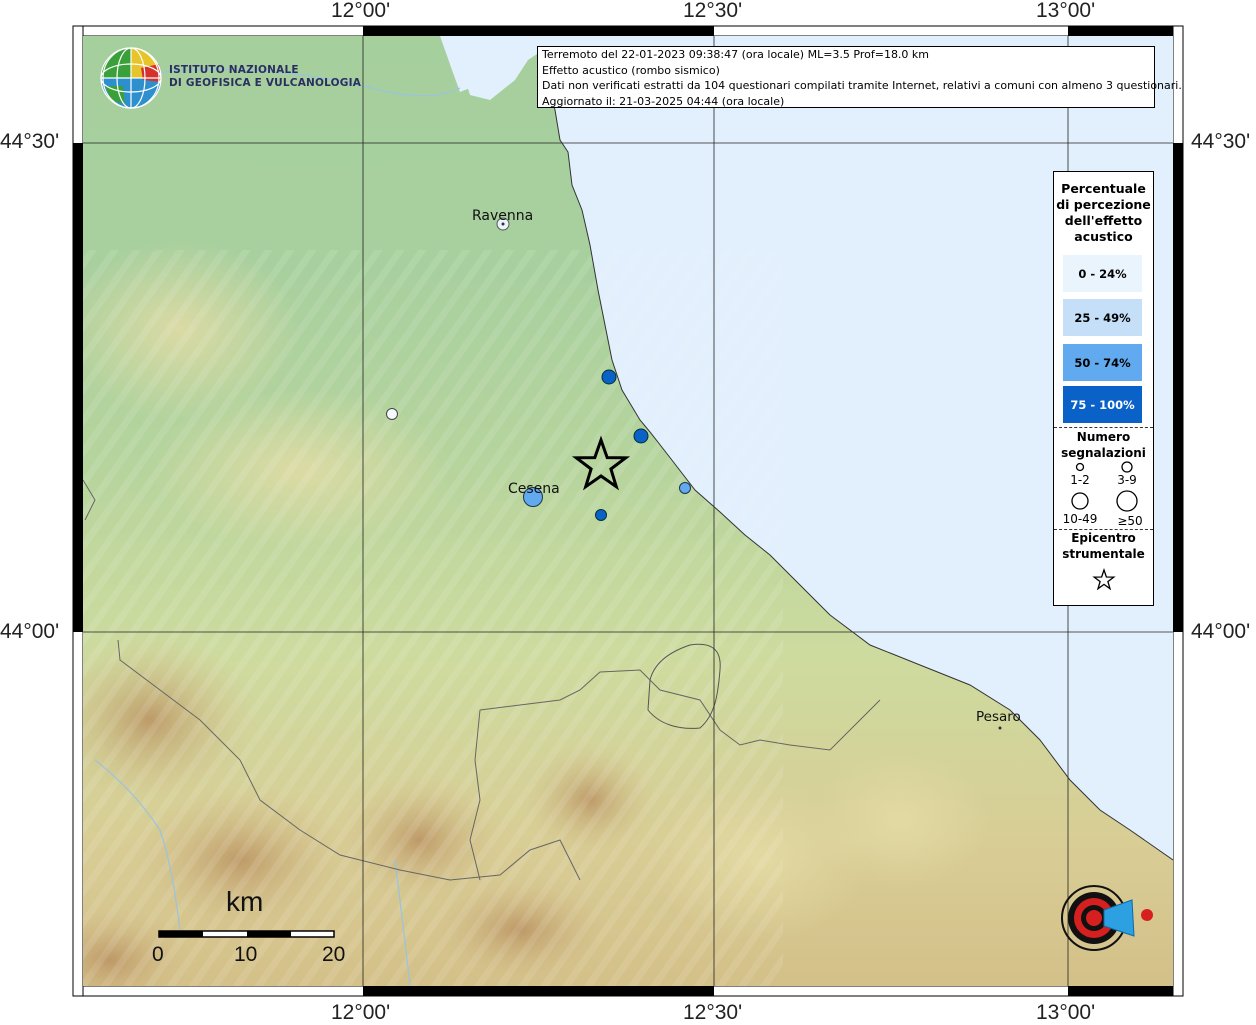 Image resolution: width=1256 pixels, height=1025 pixels. I want to click on lon-tick-top-2: 12°30', so click(713, 11).